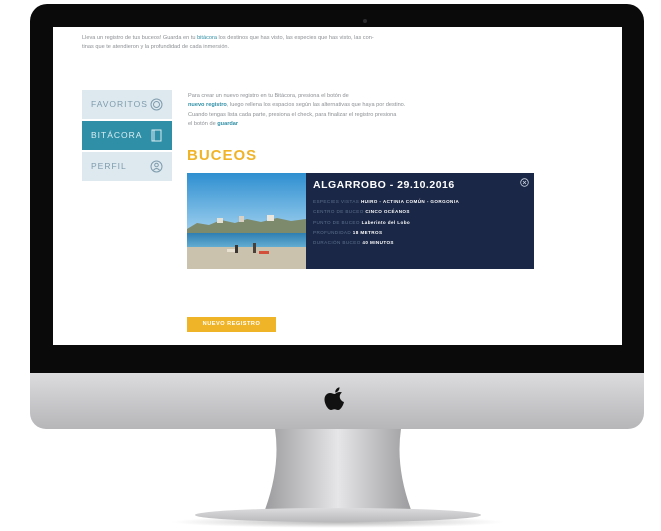 The image size is (661, 531). I want to click on instructions-line: el botón de, so click(203, 124).